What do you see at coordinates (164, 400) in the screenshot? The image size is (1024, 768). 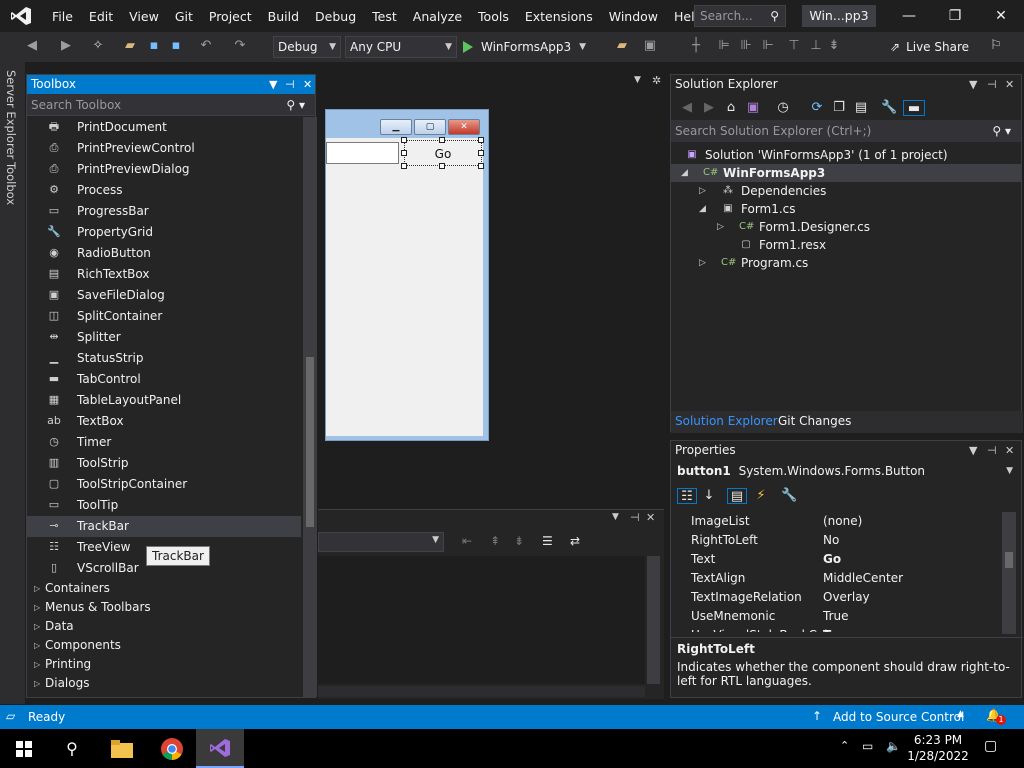 I see `toolbox-item: ▦ TableLayoutPanel` at bounding box center [164, 400].